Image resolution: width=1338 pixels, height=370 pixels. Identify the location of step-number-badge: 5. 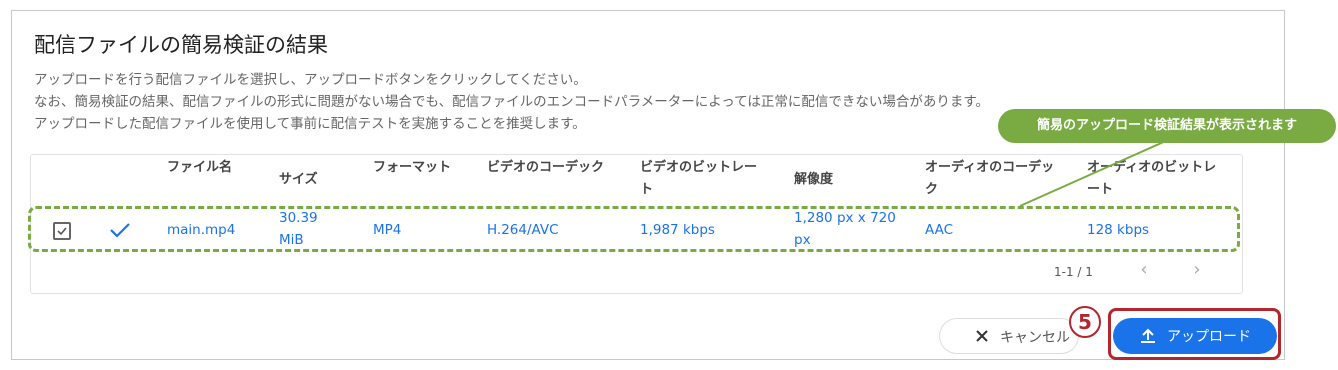
(1085, 322).